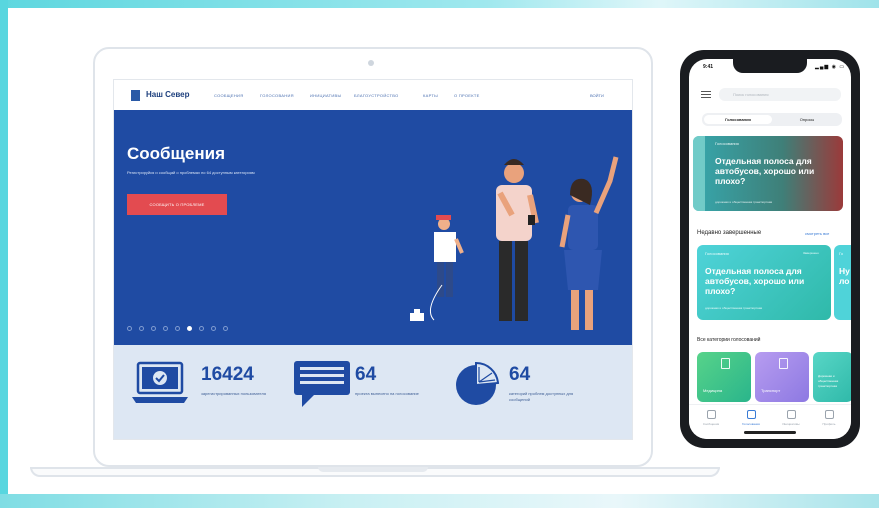 The image size is (879, 508). I want to click on profile-icon, so click(829, 414).